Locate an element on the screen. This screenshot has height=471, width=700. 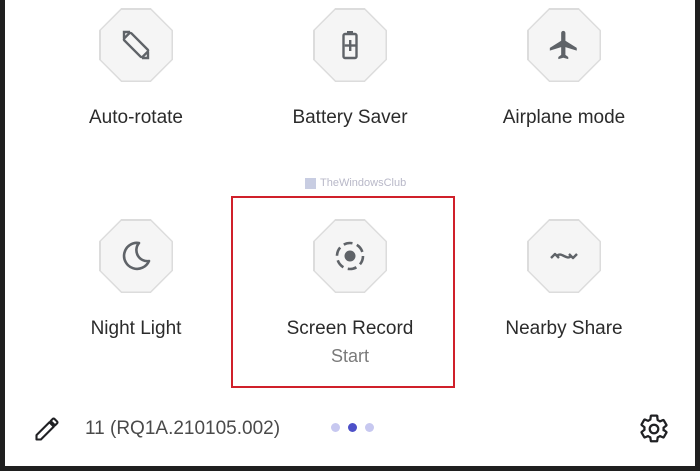
tile-label: Battery Saver is located at coordinates (350, 117).